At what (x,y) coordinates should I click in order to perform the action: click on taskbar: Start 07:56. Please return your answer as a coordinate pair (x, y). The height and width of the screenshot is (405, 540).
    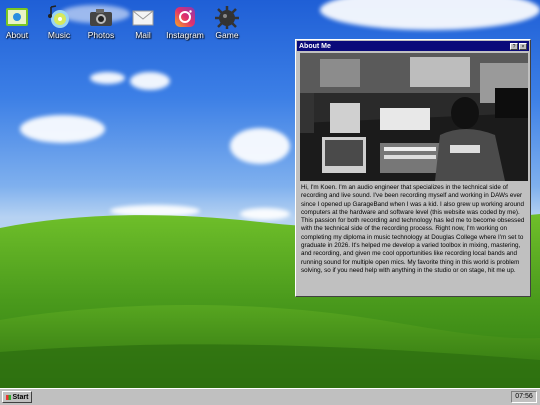
    Looking at the image, I should click on (270, 396).